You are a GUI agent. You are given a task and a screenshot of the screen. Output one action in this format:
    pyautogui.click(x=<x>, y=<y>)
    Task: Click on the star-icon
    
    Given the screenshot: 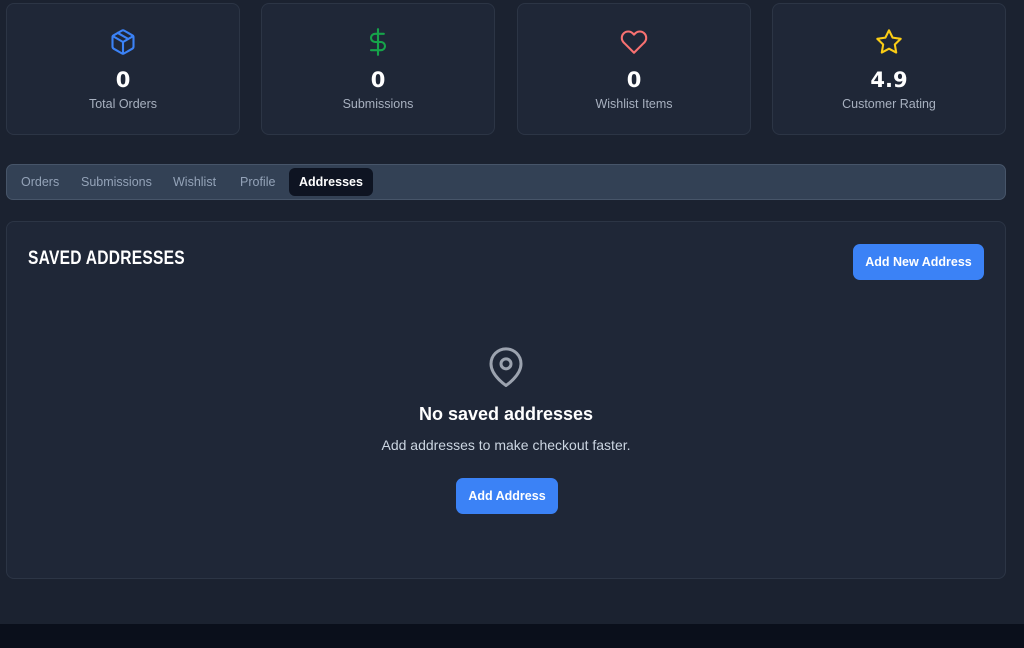 What is the action you would take?
    pyautogui.click(x=889, y=42)
    